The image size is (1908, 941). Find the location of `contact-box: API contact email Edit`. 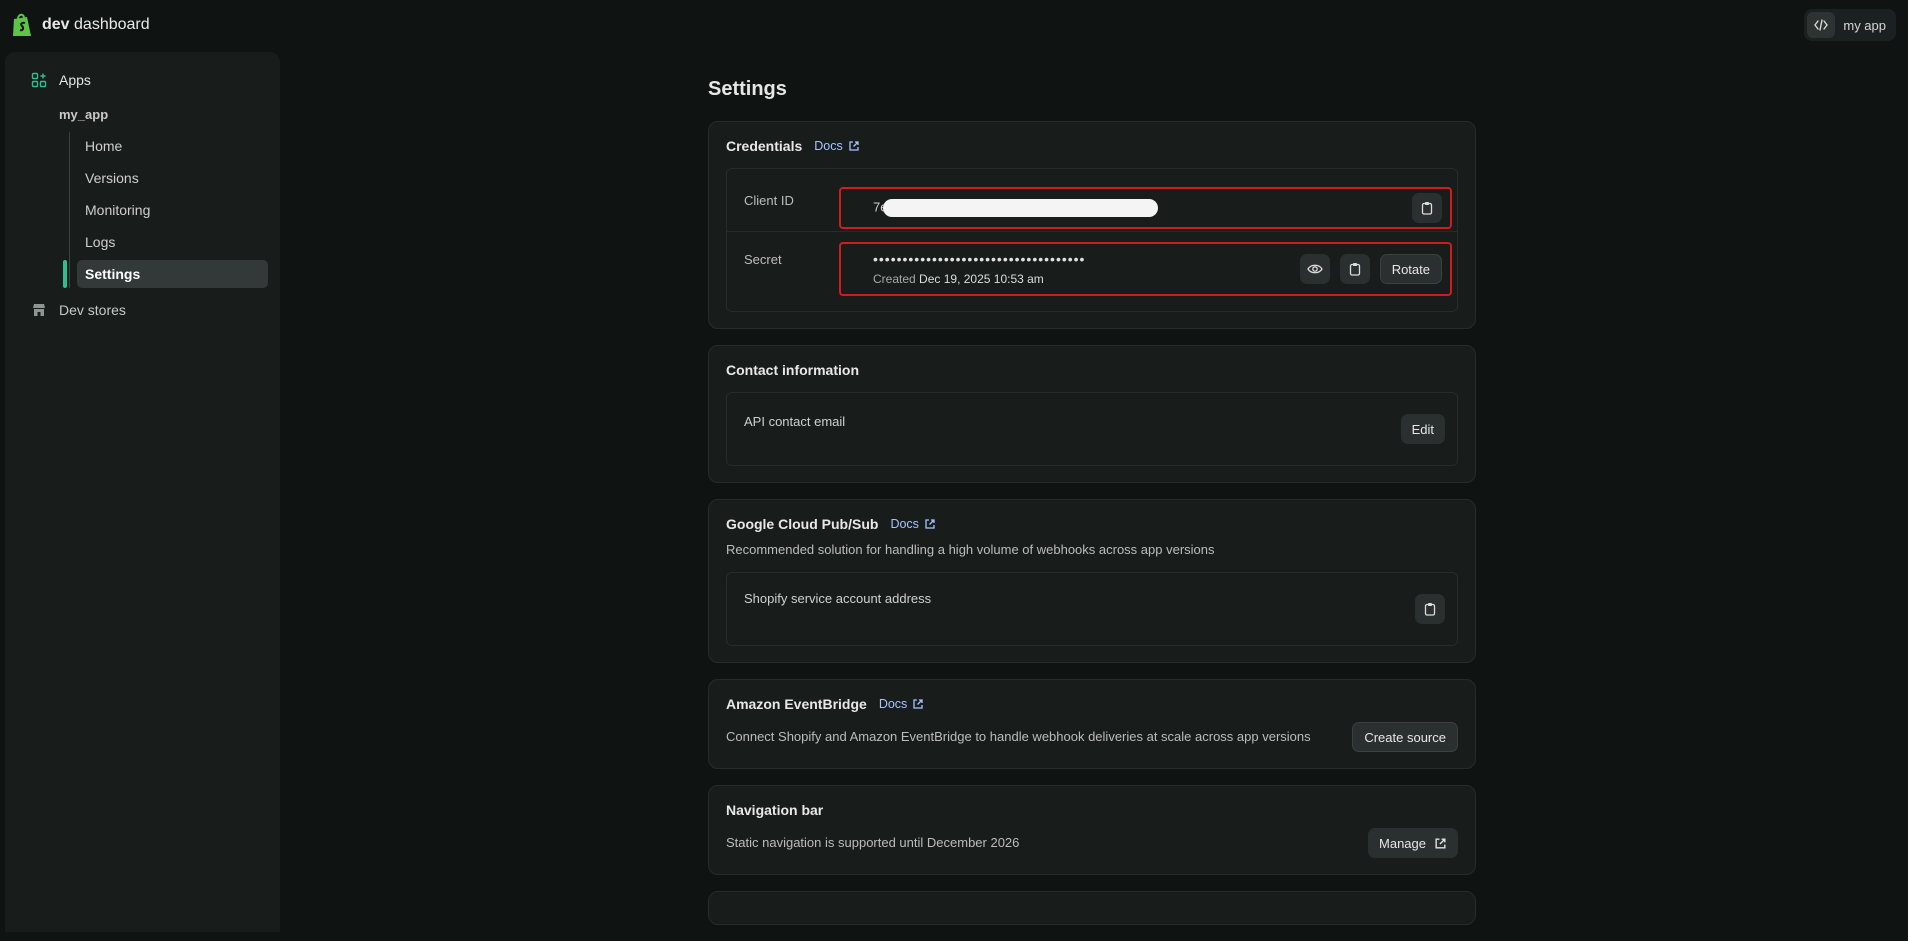

contact-box: API contact email Edit is located at coordinates (1092, 429).